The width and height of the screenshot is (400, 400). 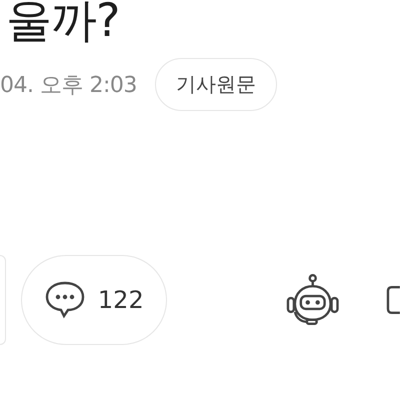 I want to click on original-article-button: 기사원문, so click(x=215, y=85).